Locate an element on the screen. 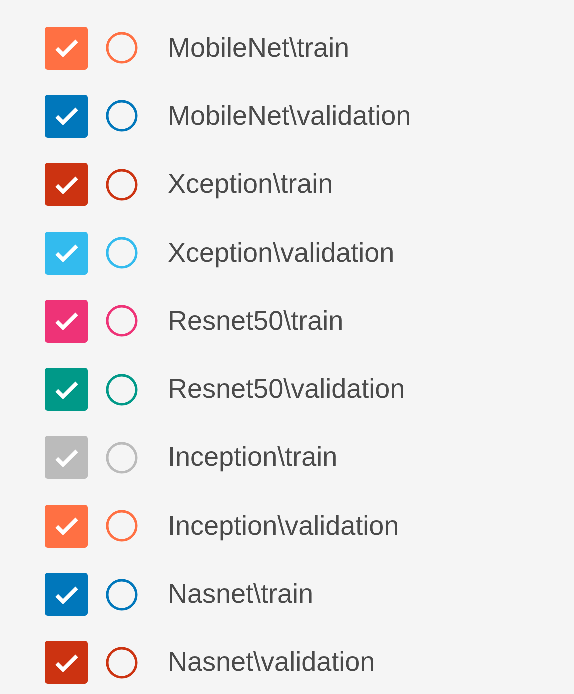  run-label: Nasnet\train is located at coordinates (241, 594).